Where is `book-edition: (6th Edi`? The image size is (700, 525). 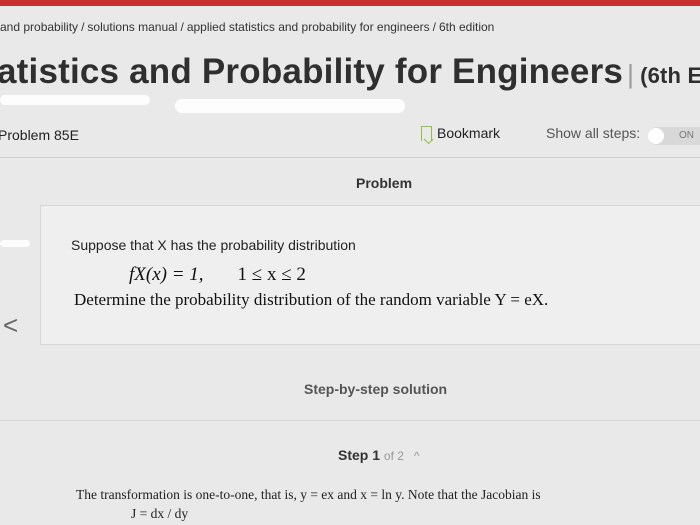
book-edition: (6th Edi is located at coordinates (670, 75).